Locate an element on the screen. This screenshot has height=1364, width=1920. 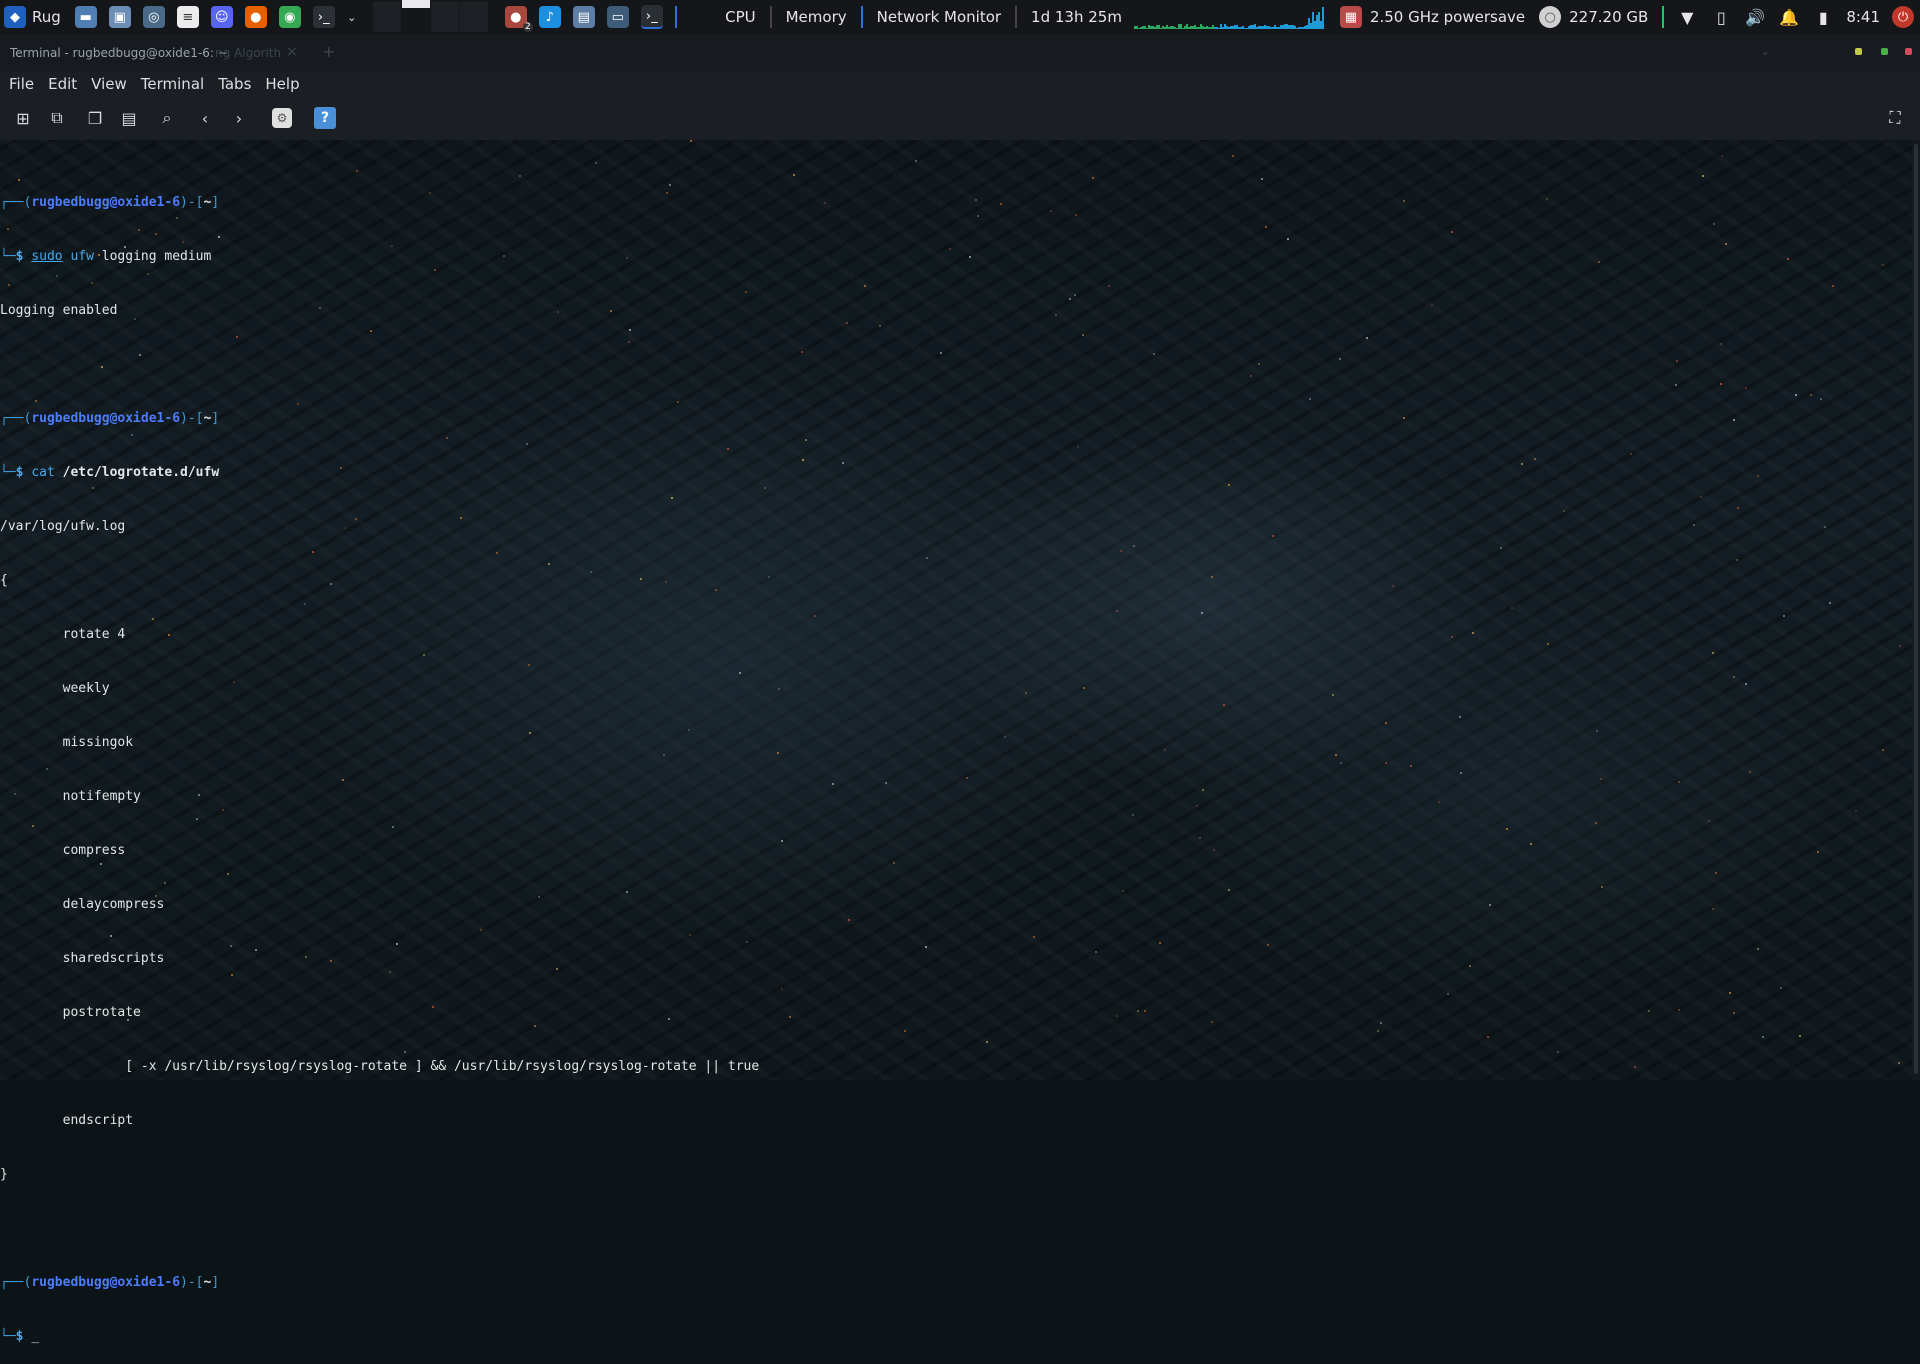
memory-monitor-label: Memory is located at coordinates (816, 17).